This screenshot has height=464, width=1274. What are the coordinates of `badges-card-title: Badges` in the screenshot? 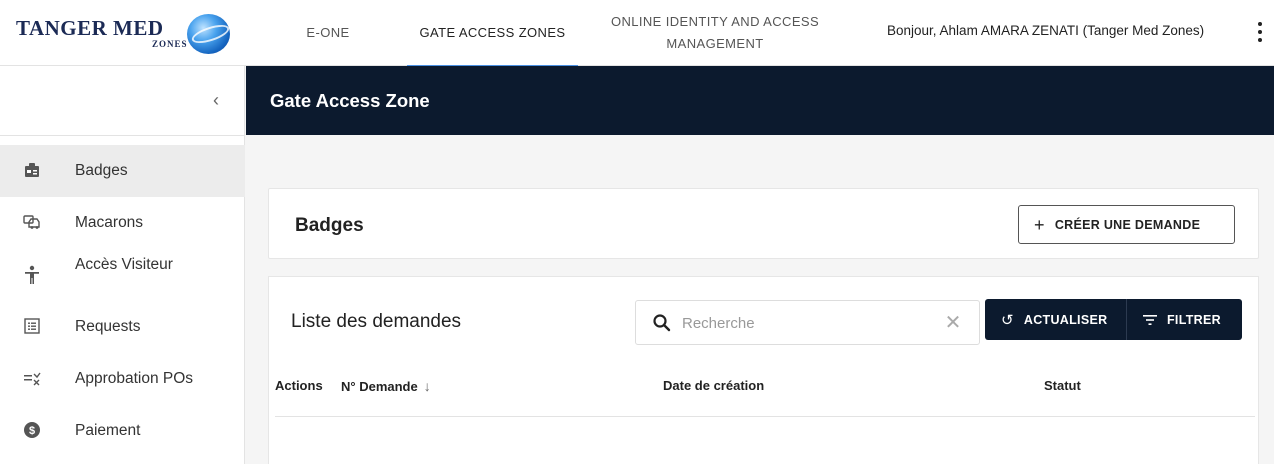 It's located at (329, 225).